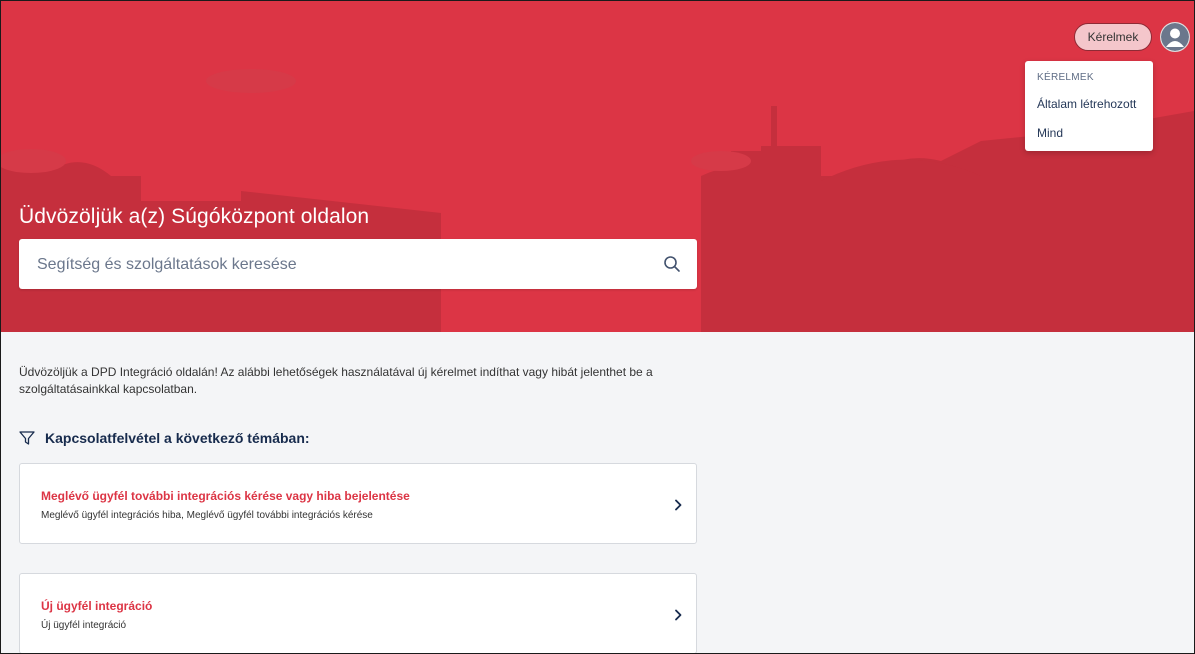  Describe the element at coordinates (84, 625) in the screenshot. I see `card-description: Új ügyfél integráció` at that location.